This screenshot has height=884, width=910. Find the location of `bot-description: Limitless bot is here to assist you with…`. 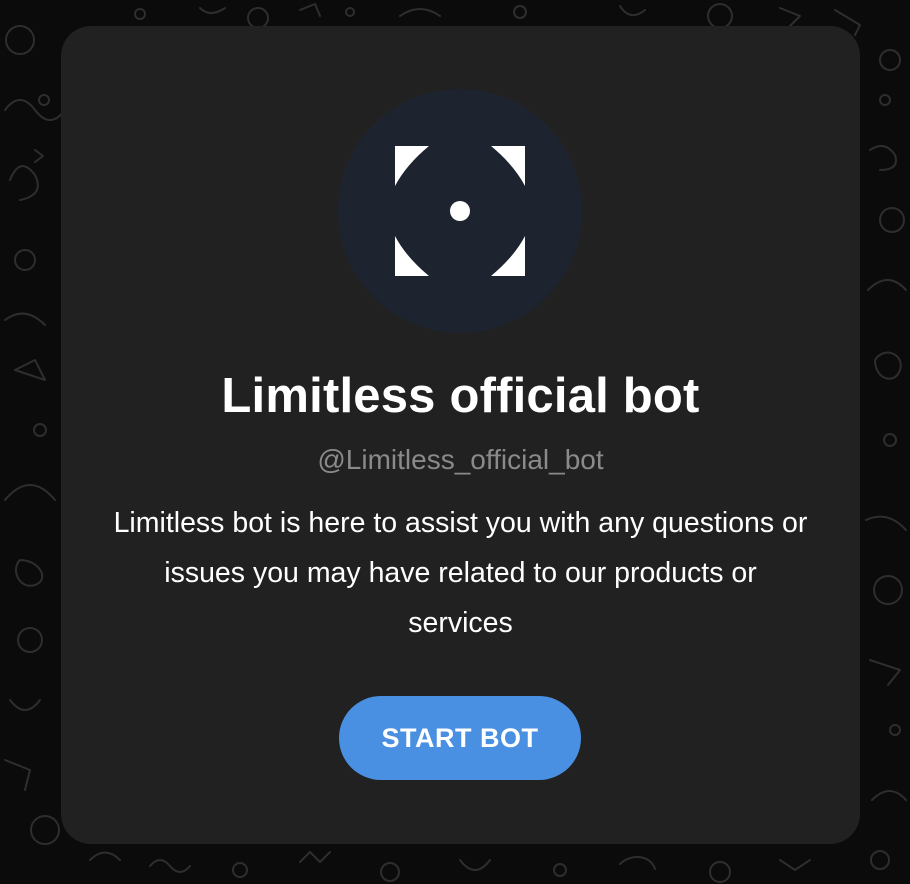

bot-description: Limitless bot is here to assist you with… is located at coordinates (460, 573).